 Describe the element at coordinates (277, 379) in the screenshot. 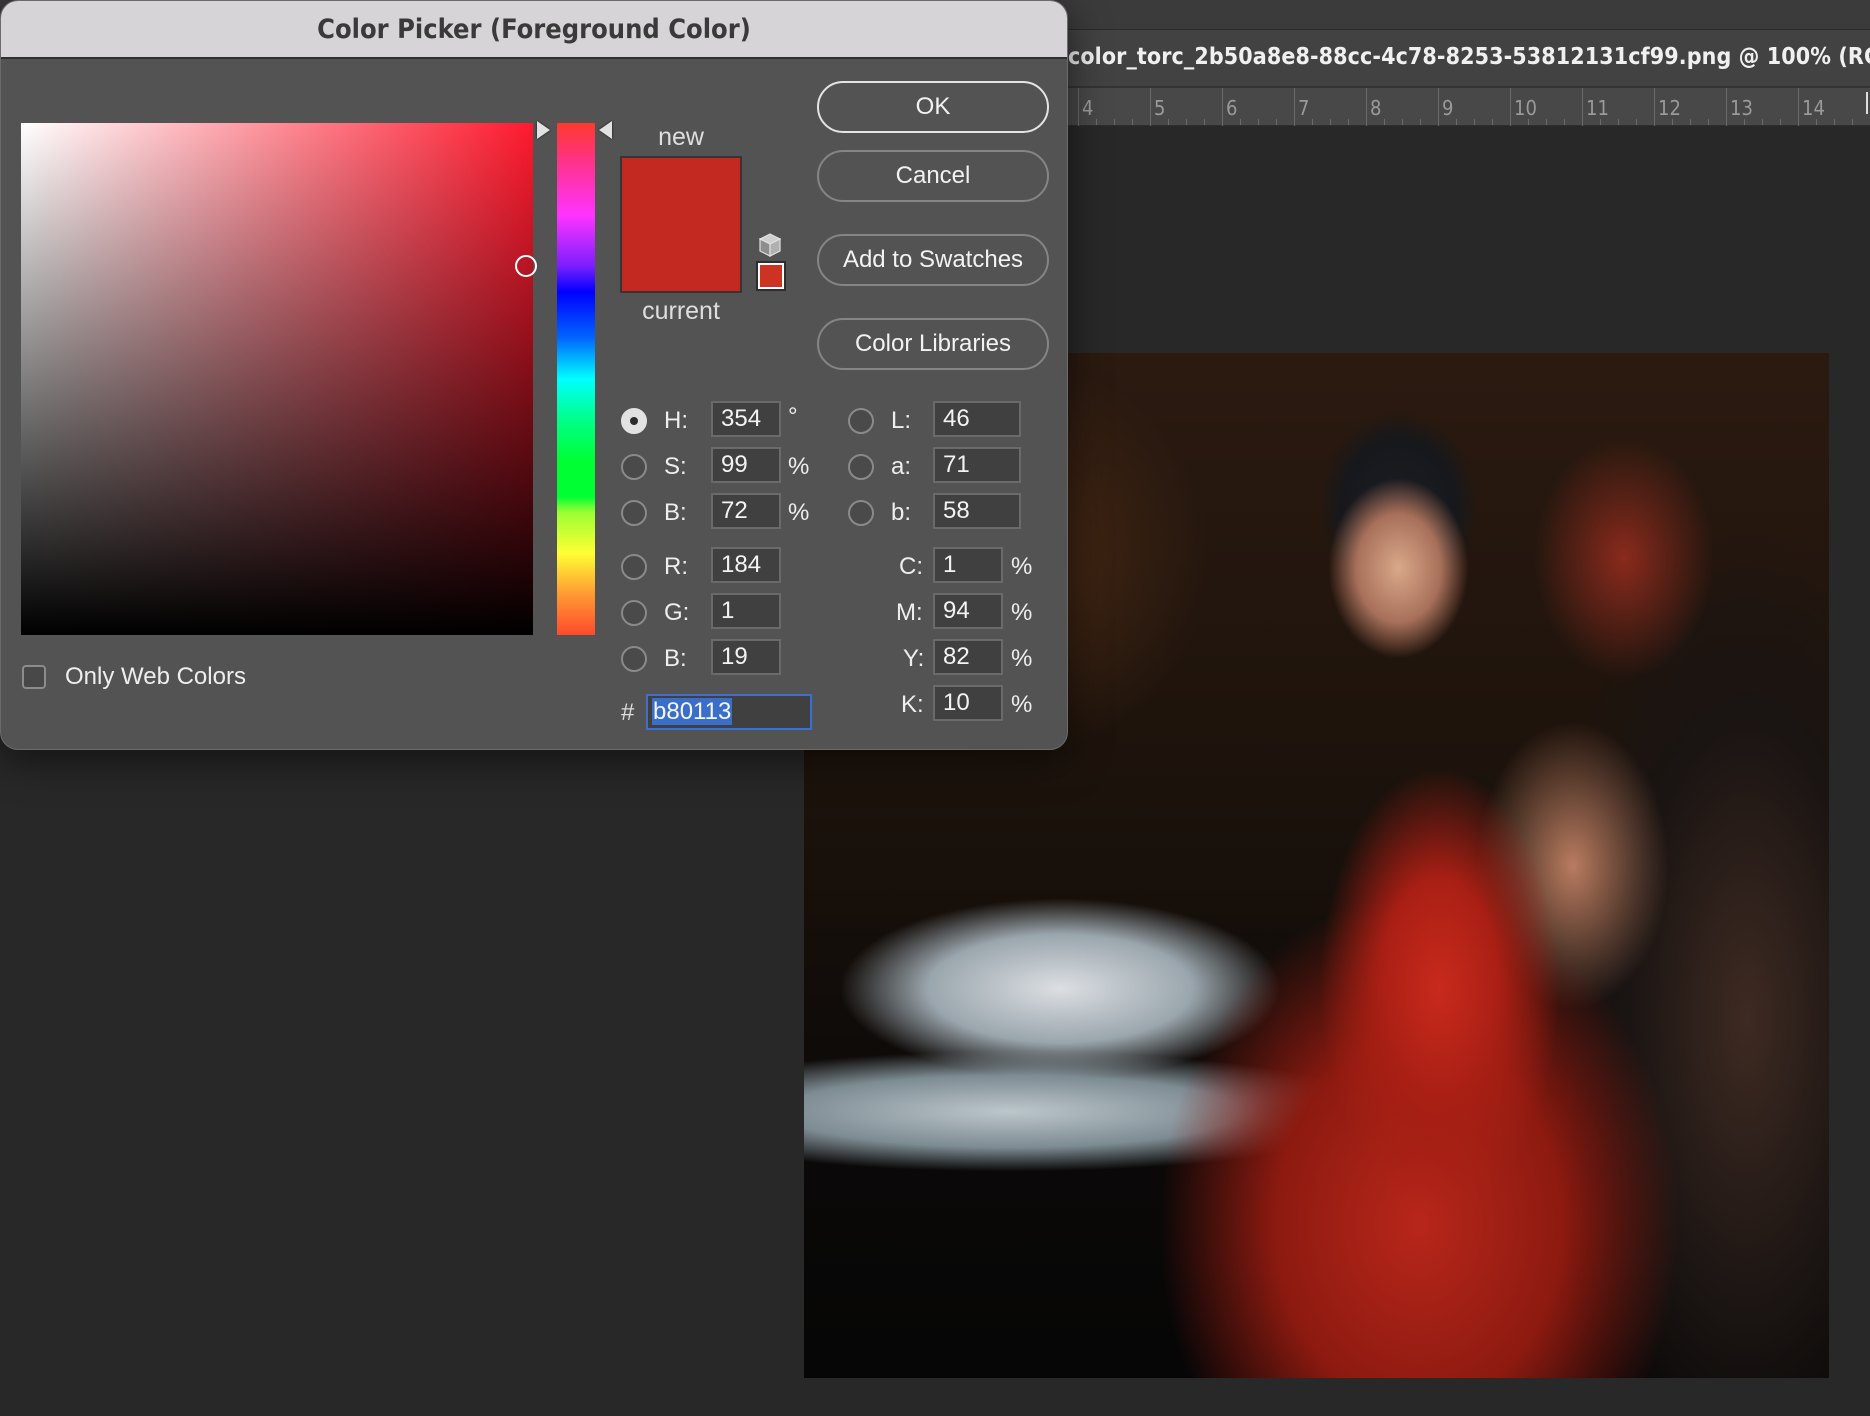

I see `saturation-brightness-field` at that location.